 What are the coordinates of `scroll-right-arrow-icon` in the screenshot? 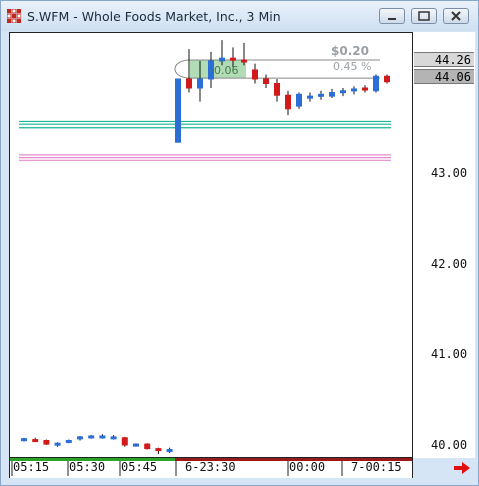 It's located at (462, 468).